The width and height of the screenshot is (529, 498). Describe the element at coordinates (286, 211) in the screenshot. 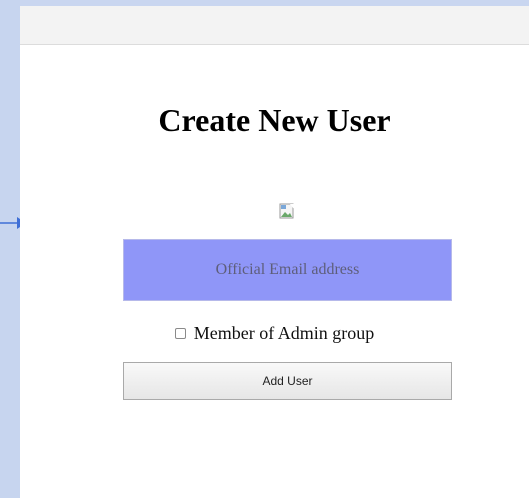

I see `broken-image-icon` at that location.